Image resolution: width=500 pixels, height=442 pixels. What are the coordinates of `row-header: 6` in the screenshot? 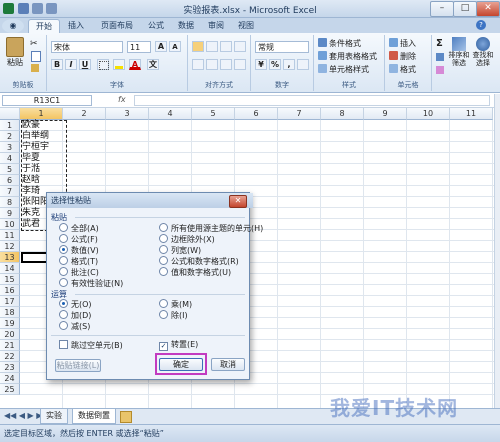 It's located at (10, 180).